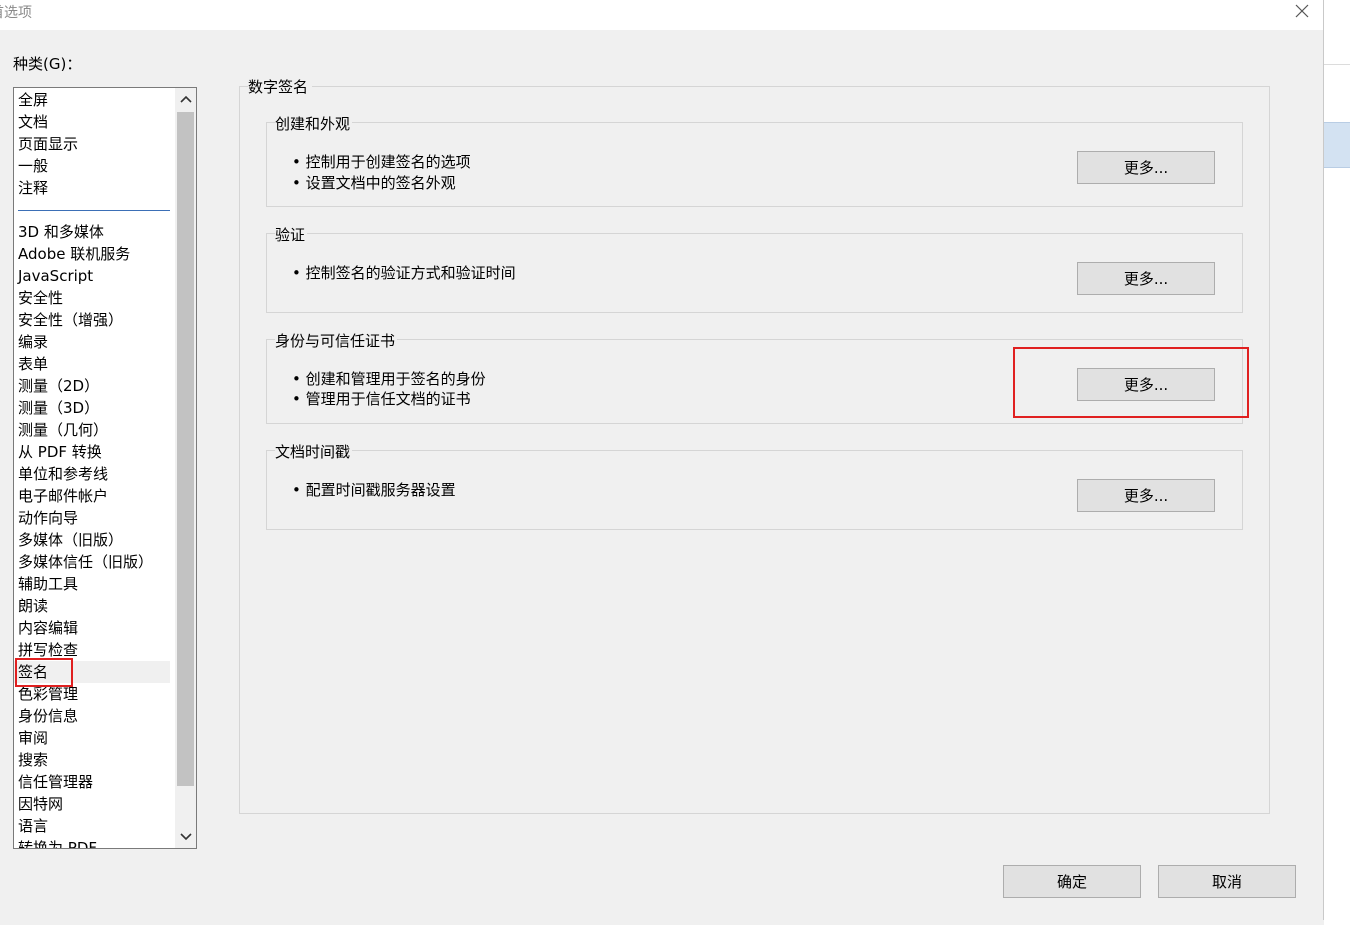 This screenshot has height=925, width=1350. What do you see at coordinates (96, 276) in the screenshot?
I see `category-item-javascript: JavaScript` at bounding box center [96, 276].